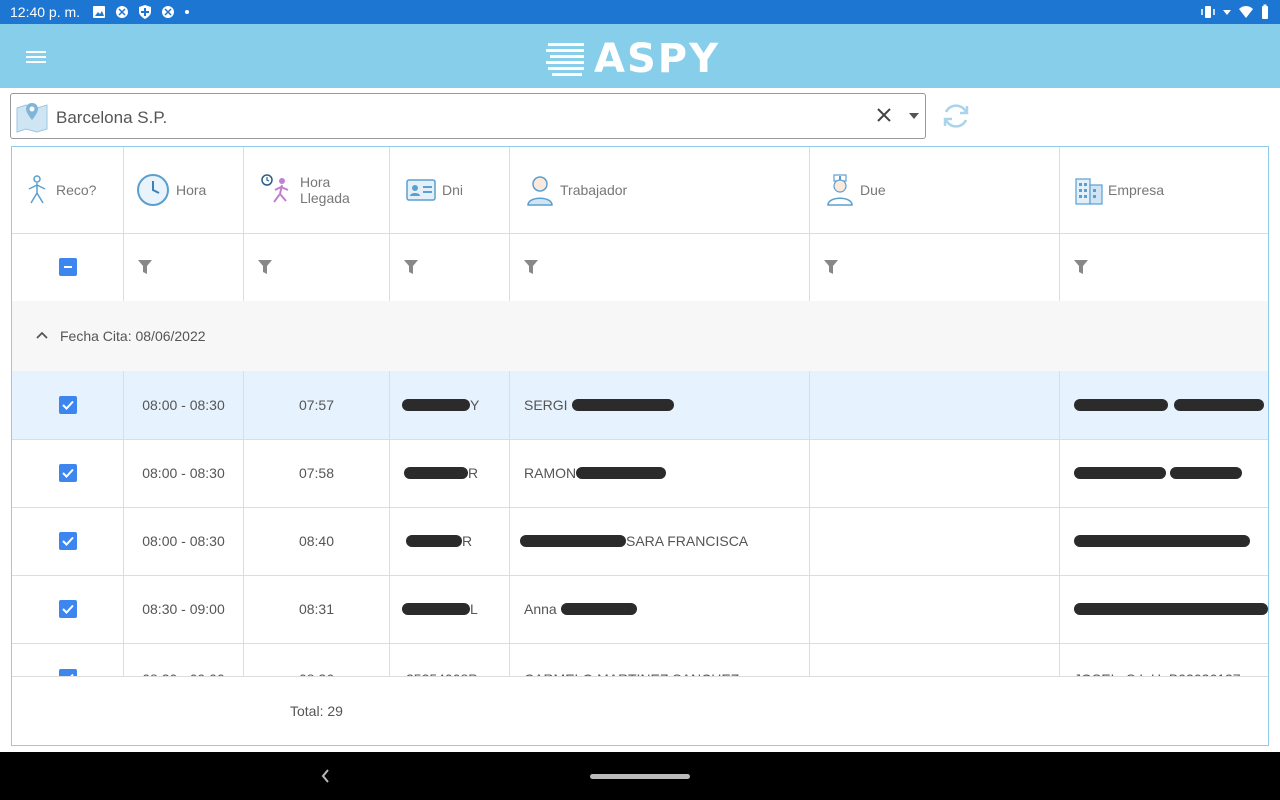 The height and width of the screenshot is (800, 1280). I want to click on table-row: 08:00 - 08:30 07:57 Y SERGI, so click(640, 405).